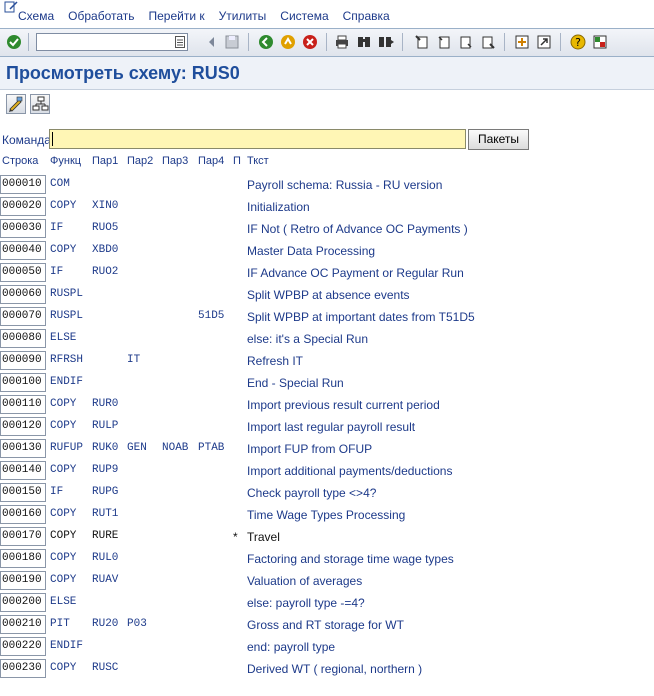 Image resolution: width=654 pixels, height=696 pixels. What do you see at coordinates (23, 206) in the screenshot?
I see `line-number-field: 000020` at bounding box center [23, 206].